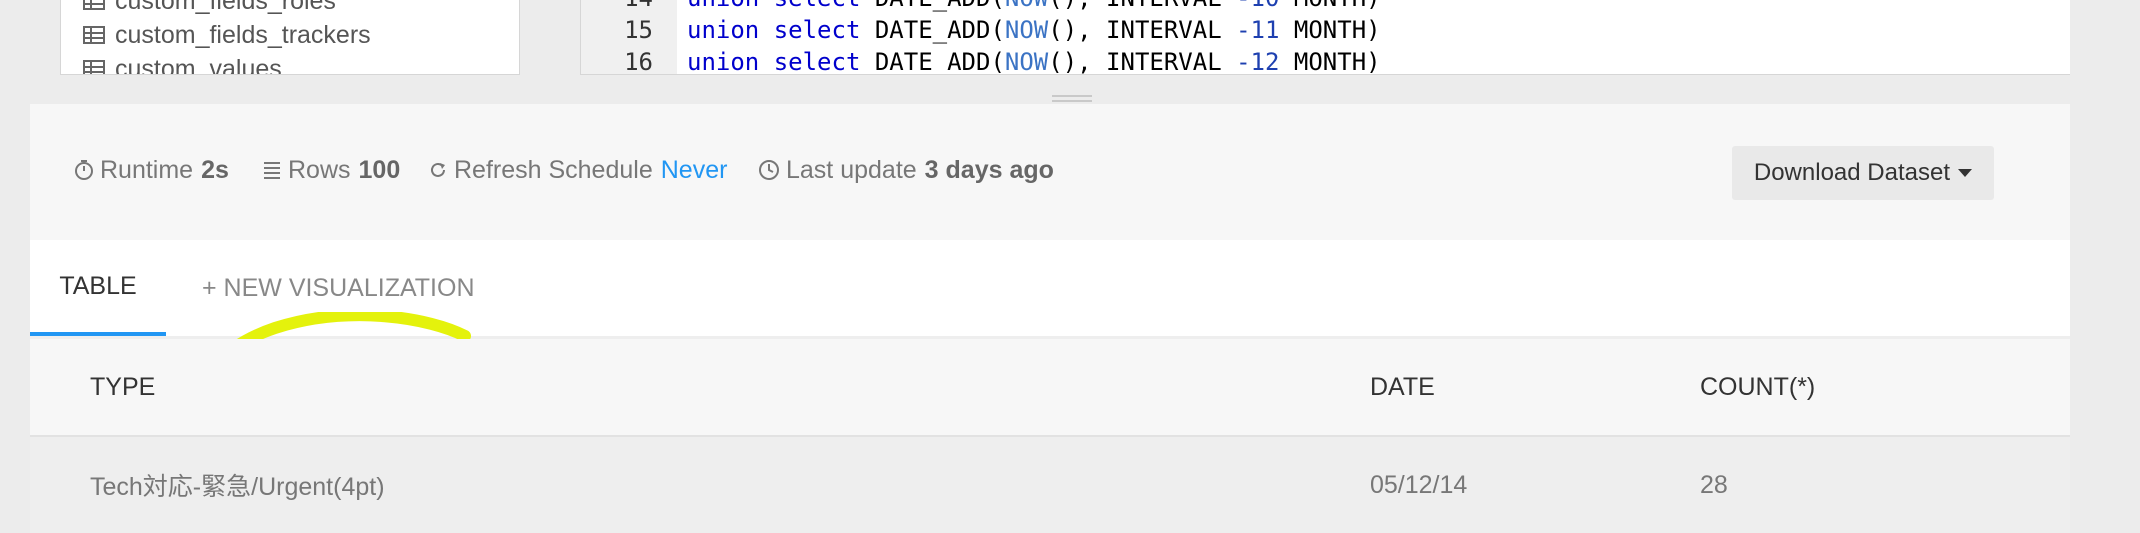  I want to click on new-visualization-tab: + NEW VISUALIZATION, so click(338, 288).